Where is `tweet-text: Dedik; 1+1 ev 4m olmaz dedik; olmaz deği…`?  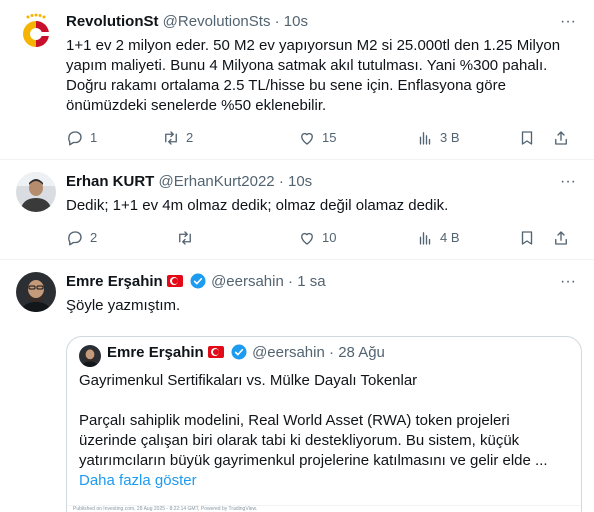
tweet-text: Dedik; 1+1 ev 4m olmaz dedik; olmaz deği… is located at coordinates (257, 205).